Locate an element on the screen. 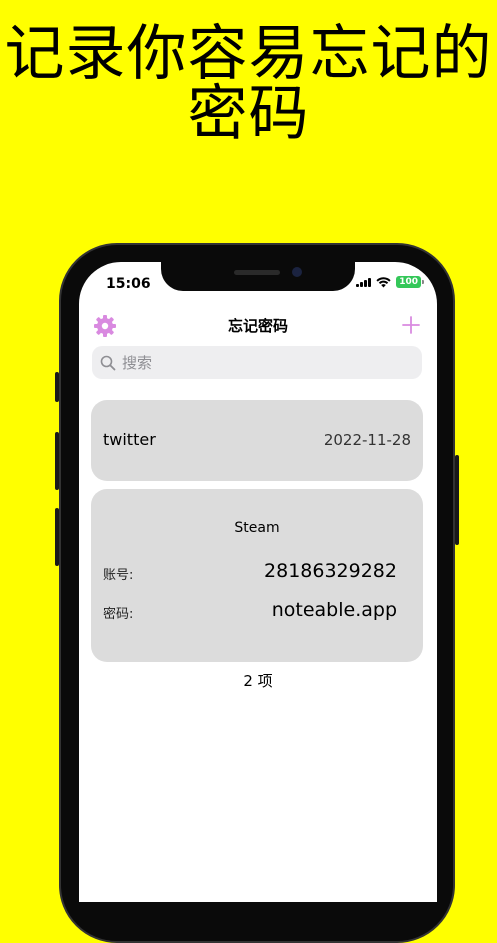 The width and height of the screenshot is (497, 943). battery-icon: 100 is located at coordinates (410, 282).